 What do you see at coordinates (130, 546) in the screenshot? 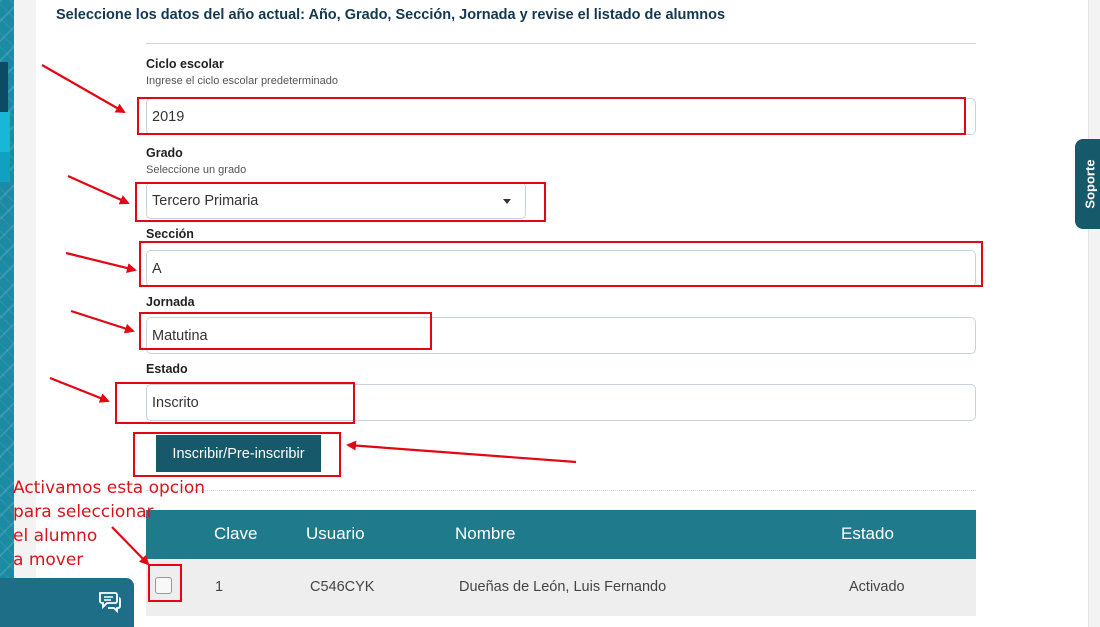
I see `arrow-to-checkbox` at bounding box center [130, 546].